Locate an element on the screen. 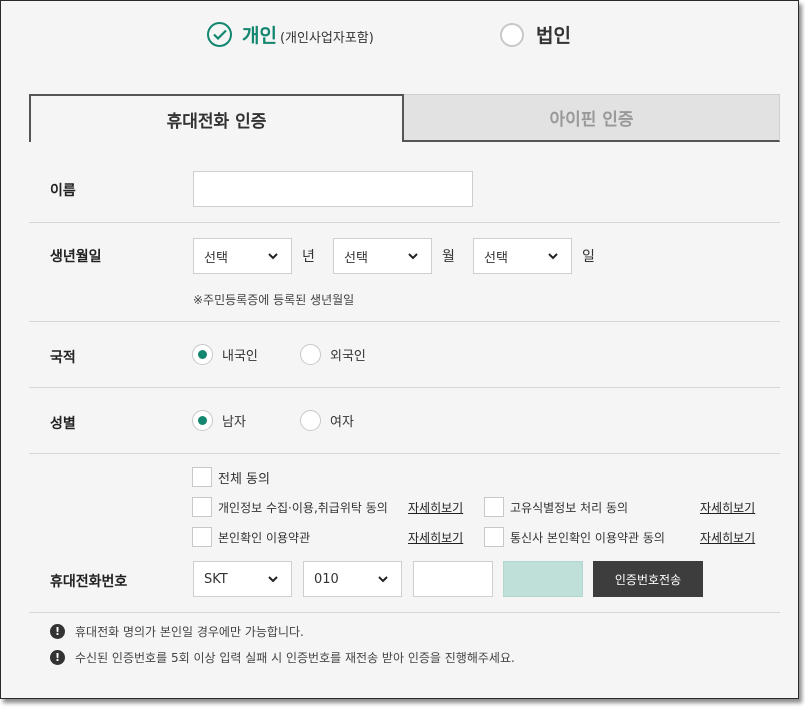 Image resolution: width=805 pixels, height=709 pixels. birth-year-select: 선택 is located at coordinates (242, 256).